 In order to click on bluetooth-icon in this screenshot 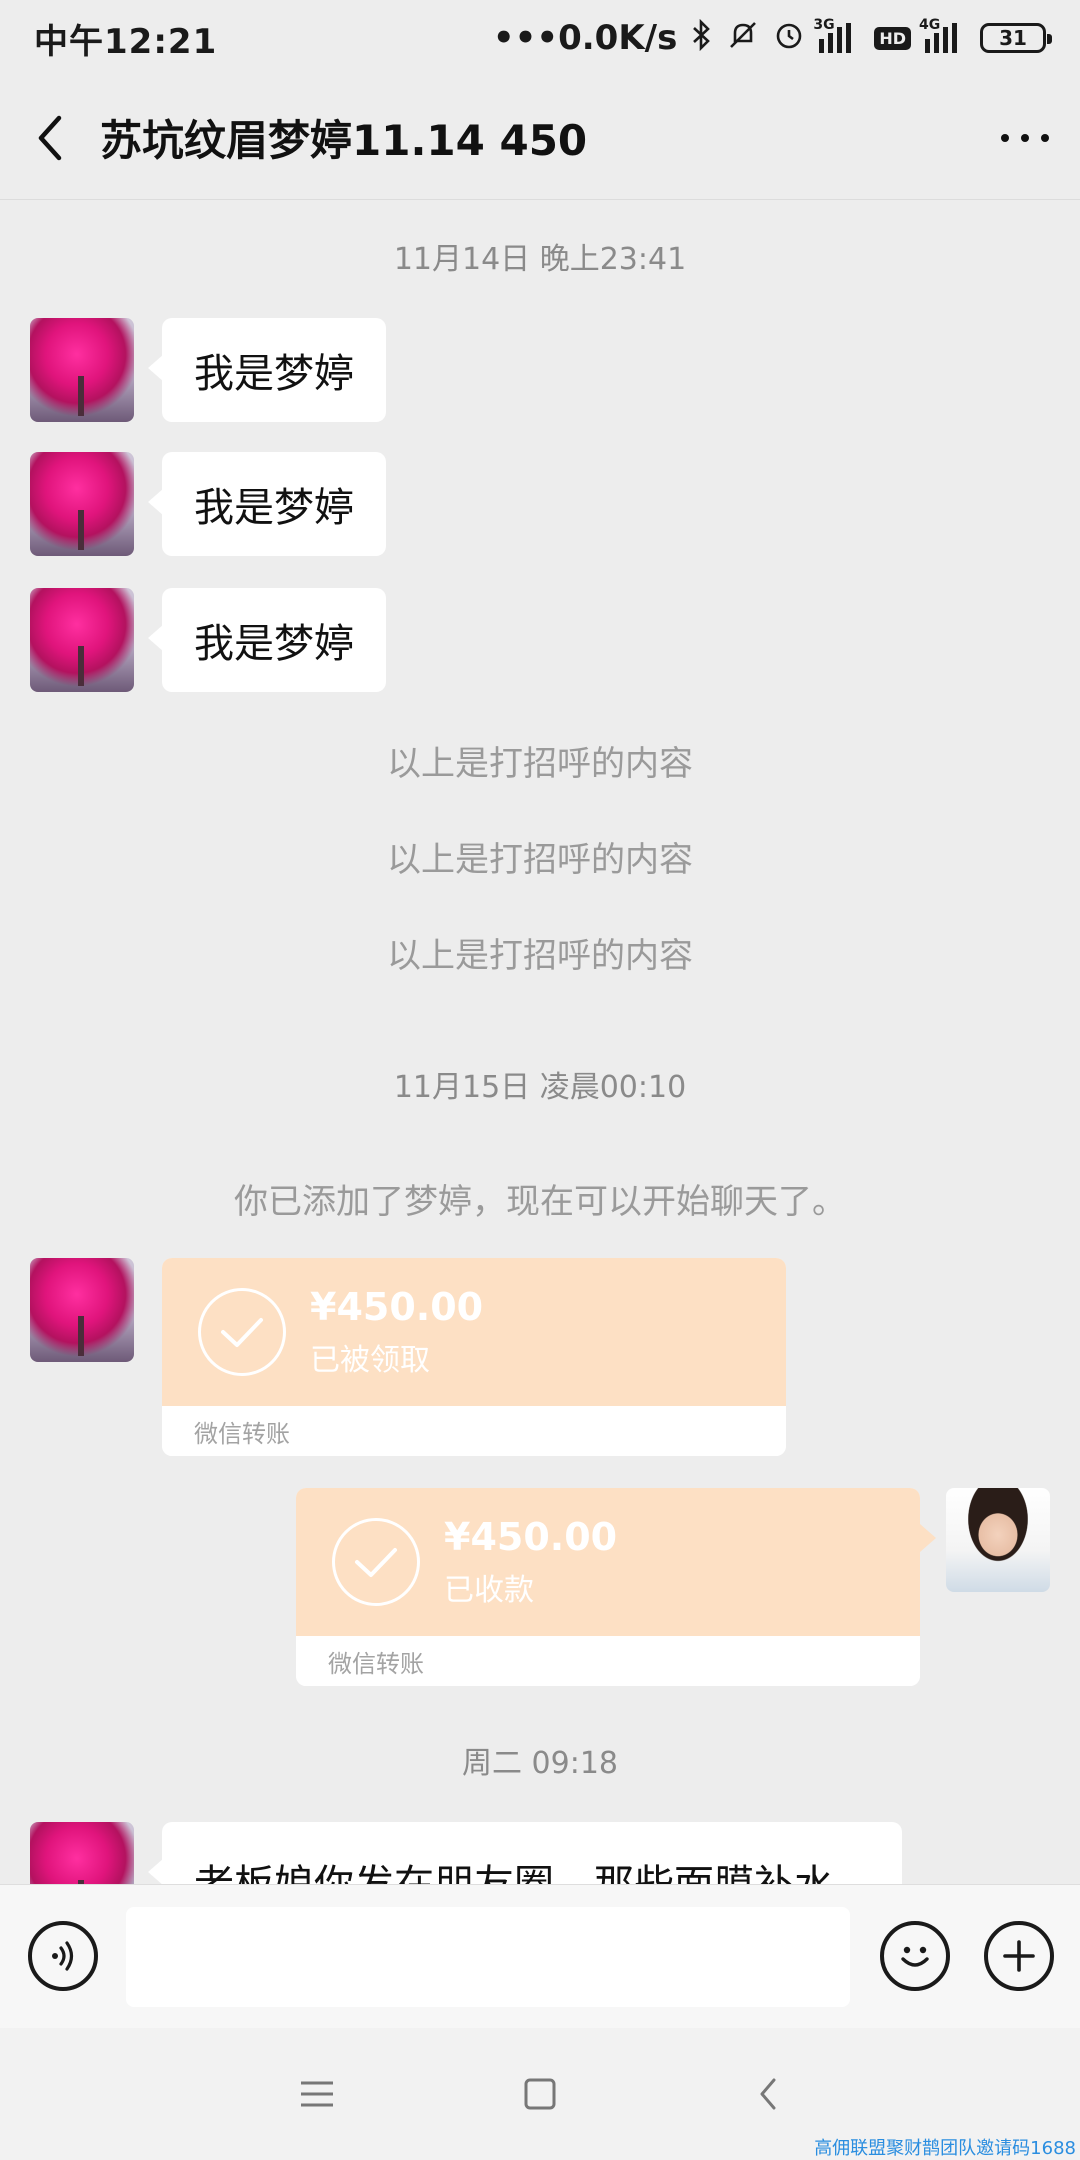, I will do `click(702, 37)`.